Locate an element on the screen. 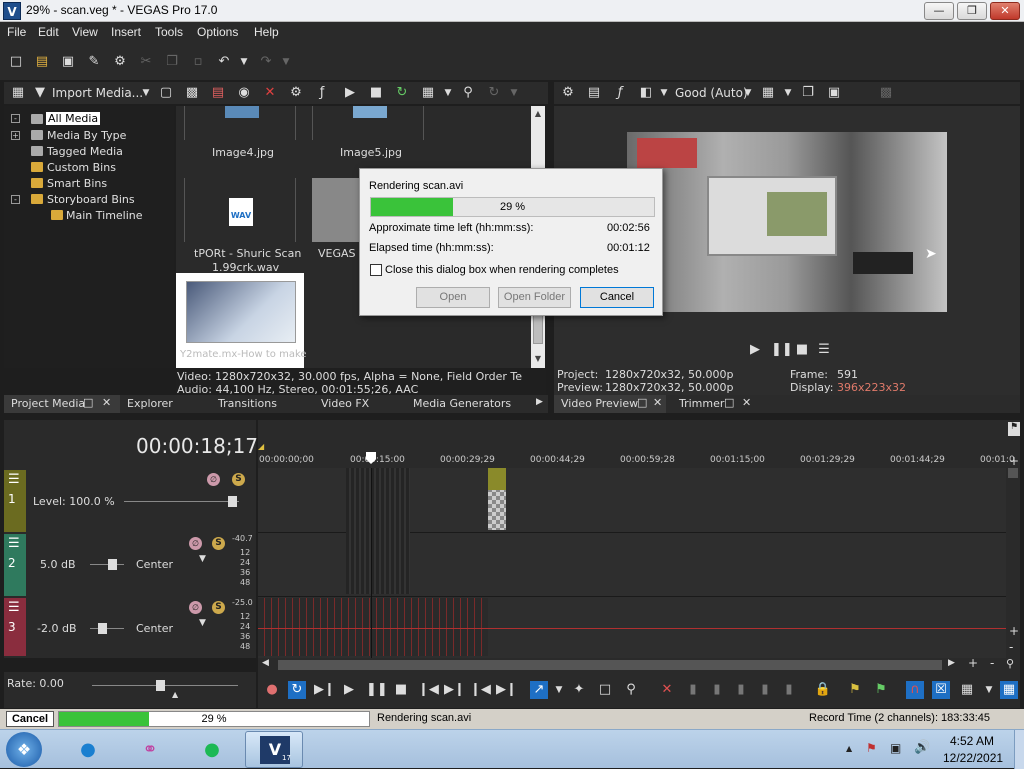 The width and height of the screenshot is (1024, 769). envelope-tool-icon: ✦ is located at coordinates (579, 690).